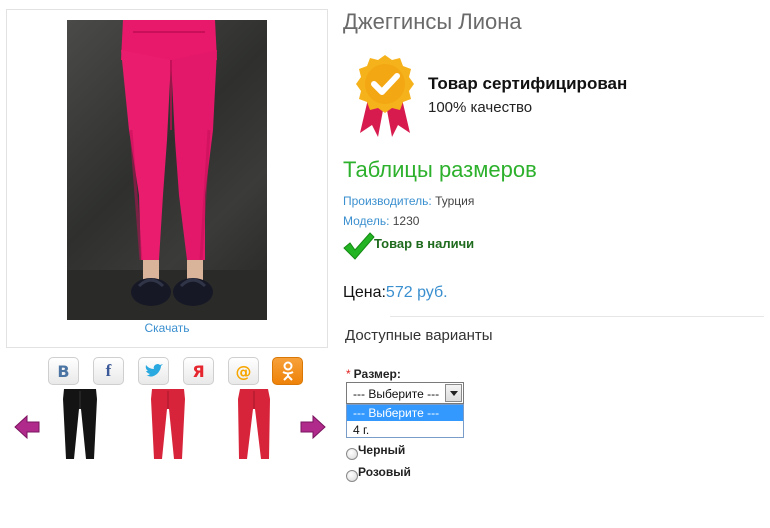 The height and width of the screenshot is (528, 770). I want to click on download-link: Скачать, so click(167, 328).